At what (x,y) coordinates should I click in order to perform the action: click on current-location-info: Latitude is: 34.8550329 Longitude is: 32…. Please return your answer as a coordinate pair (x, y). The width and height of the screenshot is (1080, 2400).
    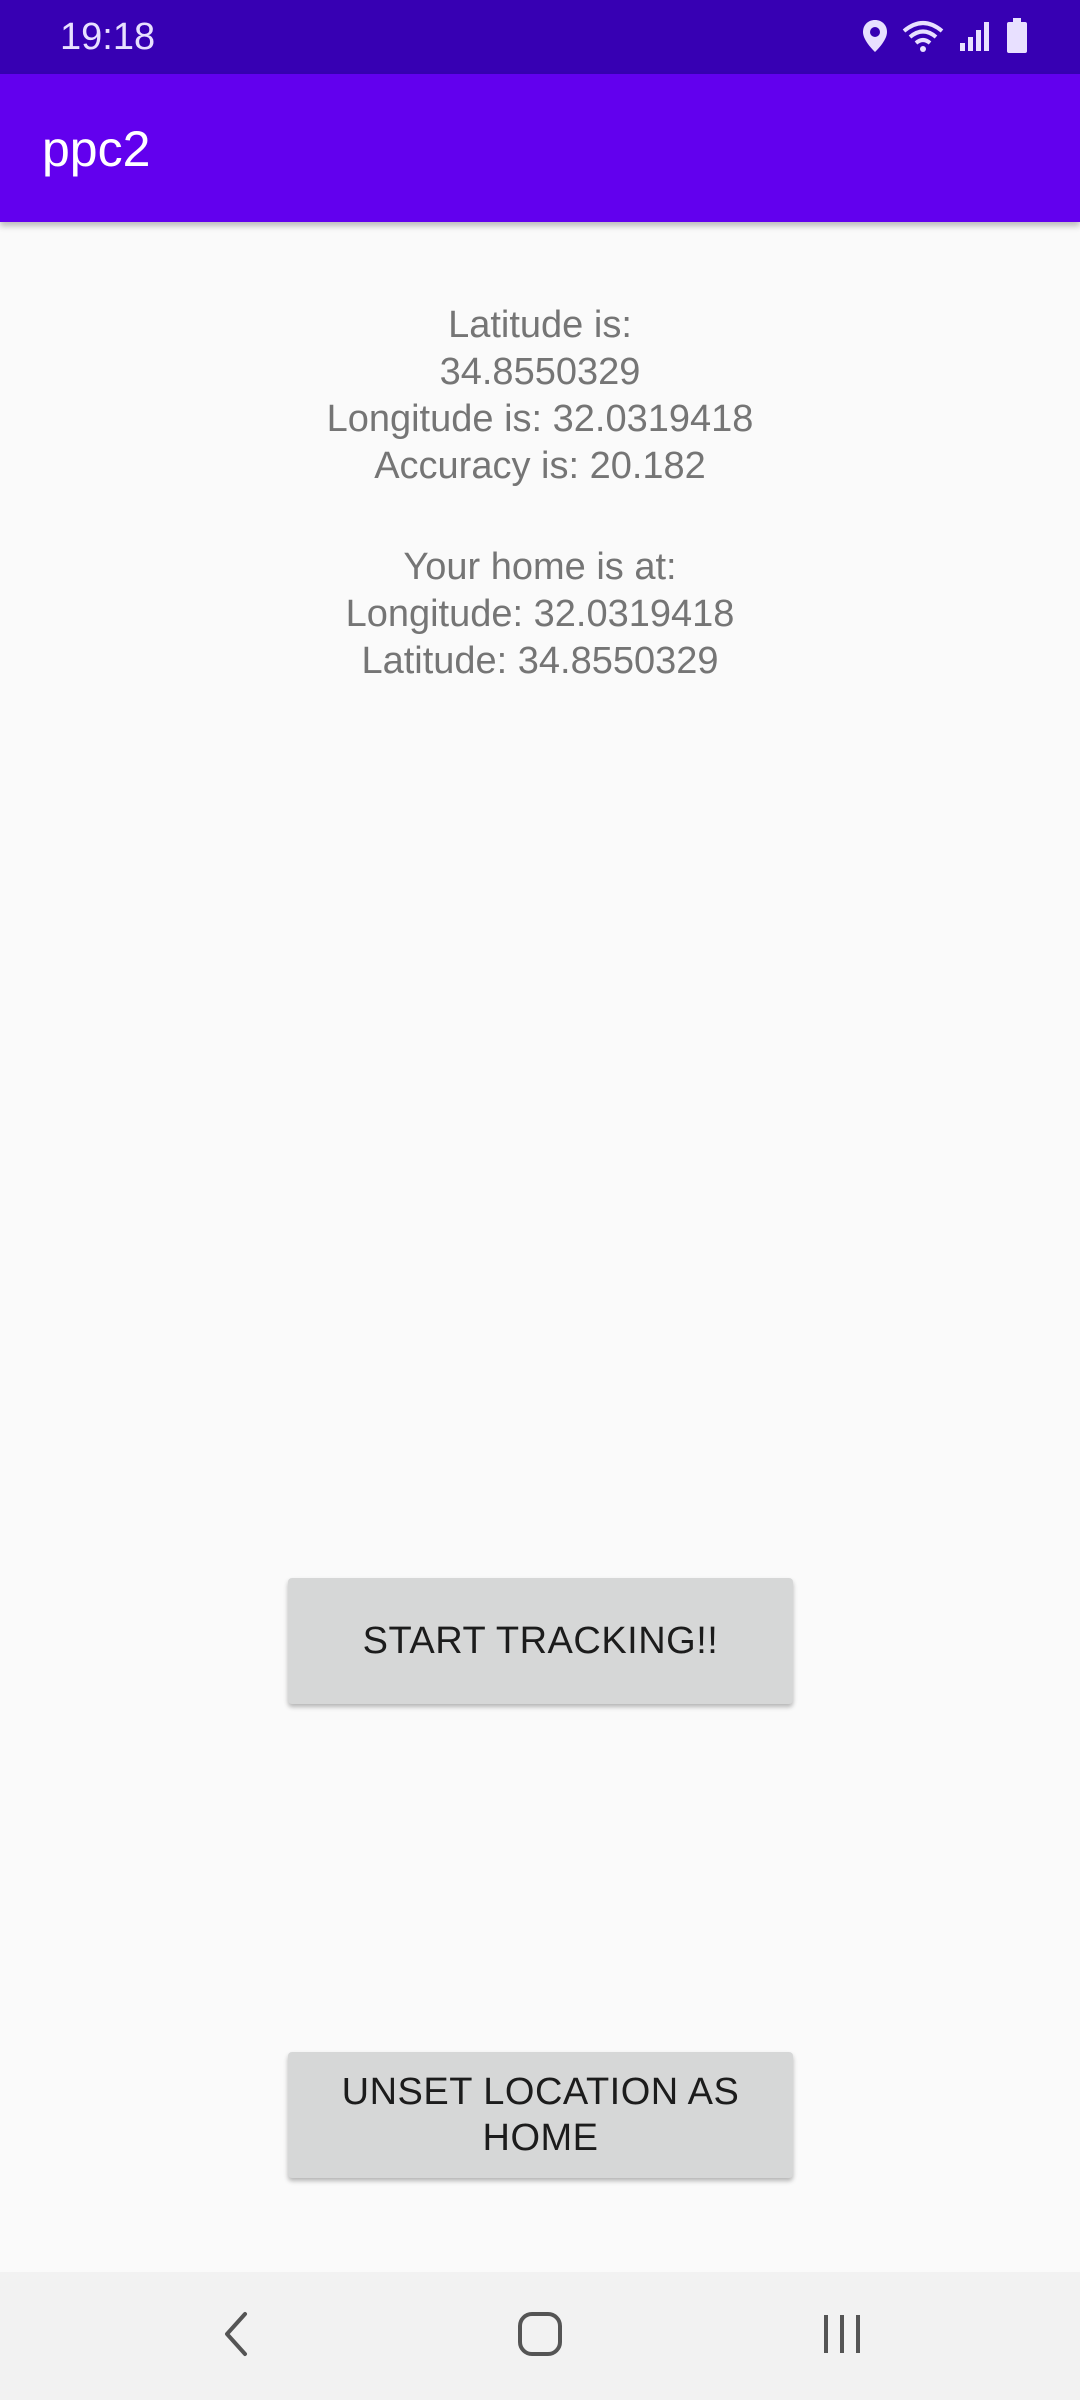
    Looking at the image, I should click on (540, 396).